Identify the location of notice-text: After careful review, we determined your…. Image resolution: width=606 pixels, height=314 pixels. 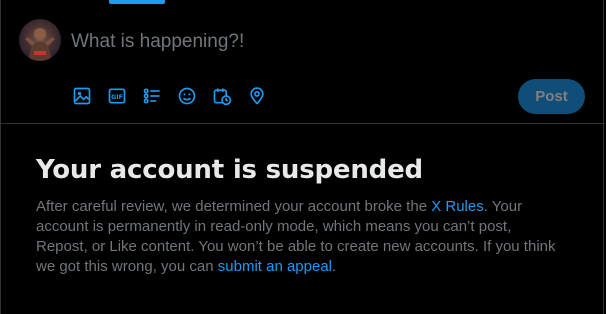
(234, 206).